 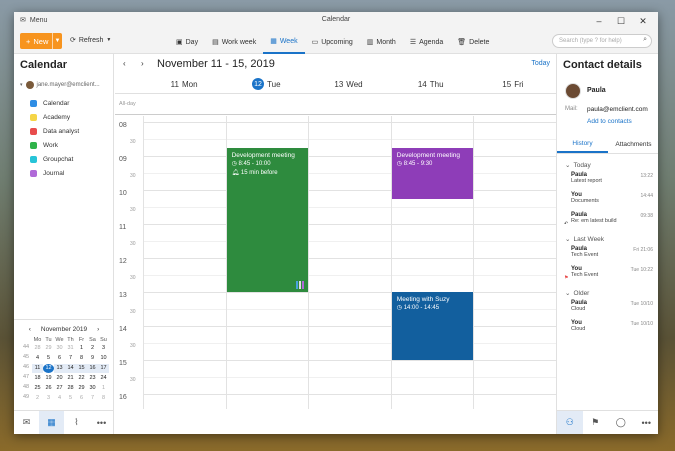 I want to click on paperclip-icon: ⌇, so click(x=76, y=422).